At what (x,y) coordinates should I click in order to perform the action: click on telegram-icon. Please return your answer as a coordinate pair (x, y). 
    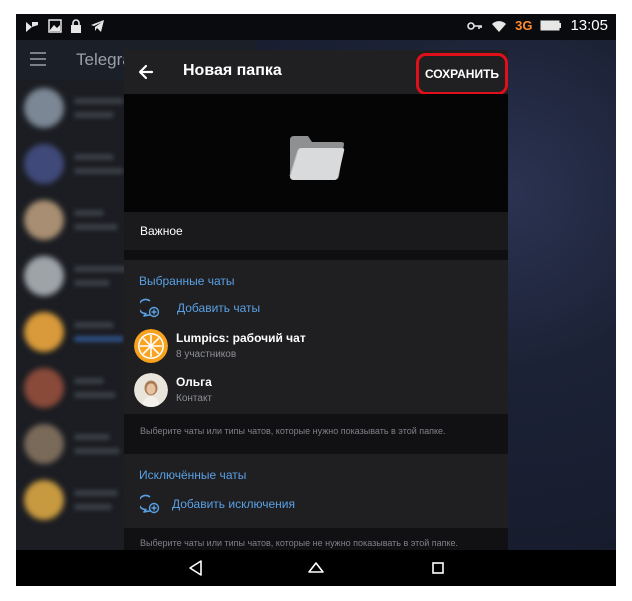
    Looking at the image, I should click on (97, 26).